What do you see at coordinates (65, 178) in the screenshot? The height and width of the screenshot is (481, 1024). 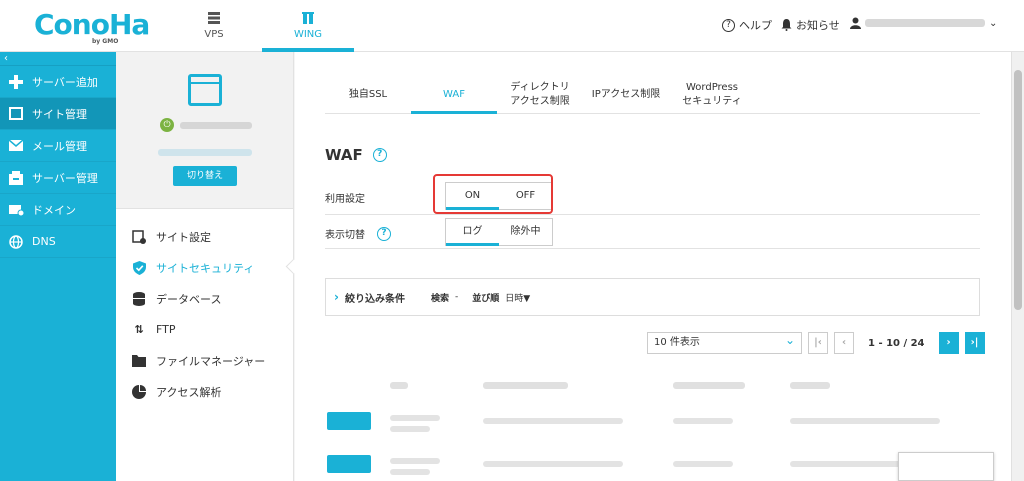 I see `nav-label: サーバー管理` at bounding box center [65, 178].